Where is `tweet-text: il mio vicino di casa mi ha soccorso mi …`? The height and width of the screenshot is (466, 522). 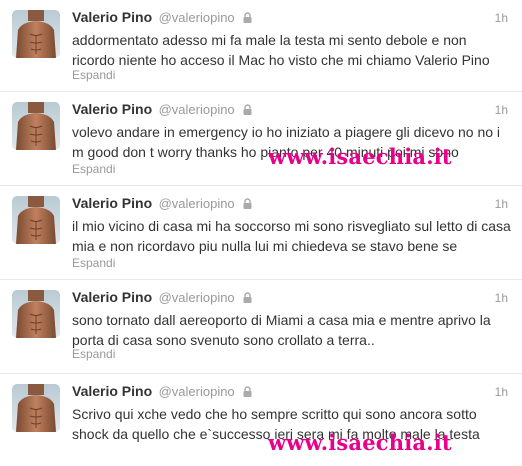 tweet-text: il mio vicino di casa mi ha soccorso mi … is located at coordinates (291, 236).